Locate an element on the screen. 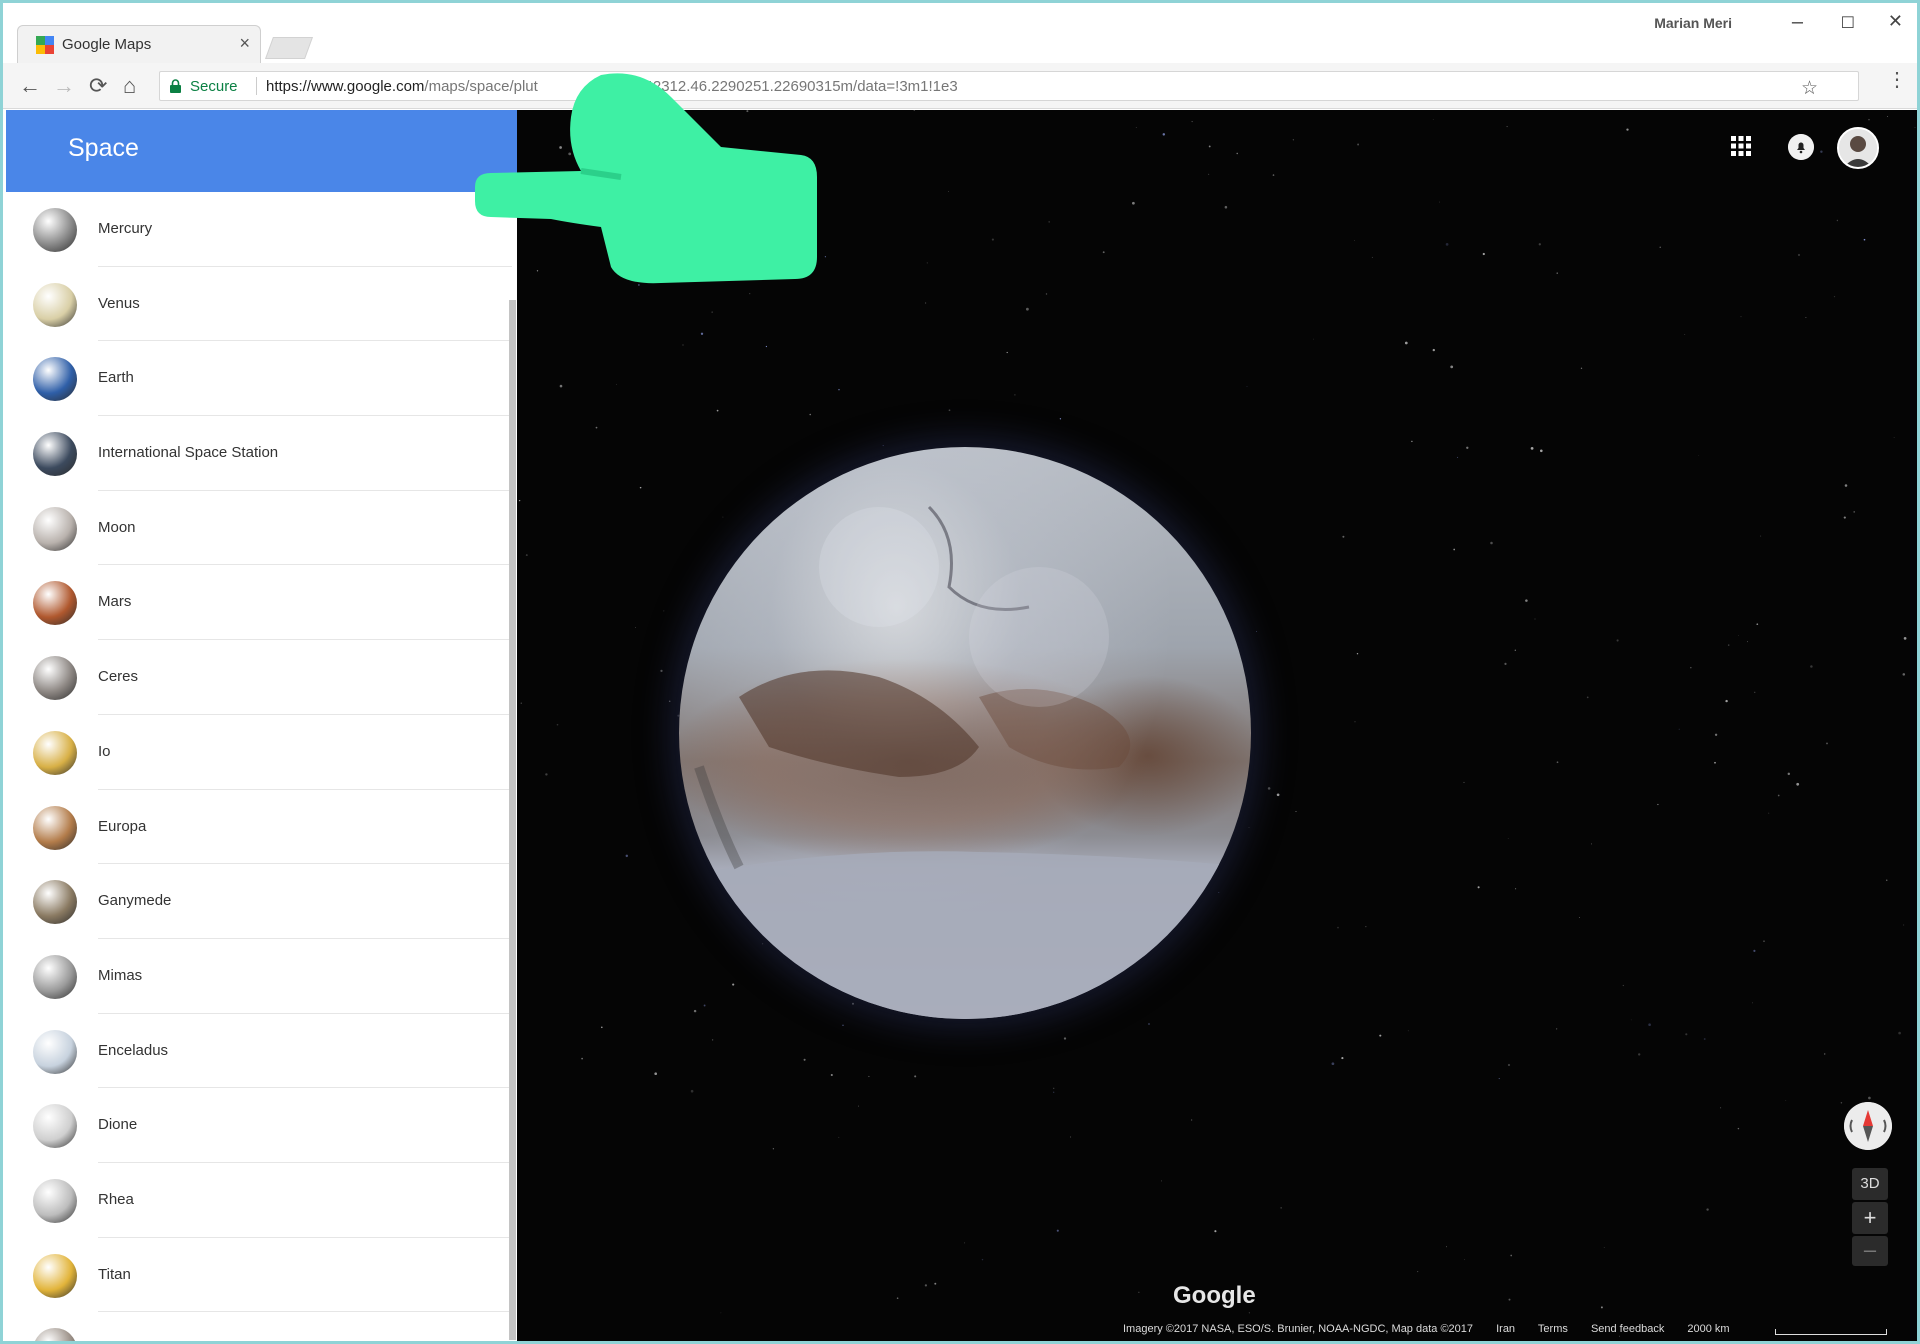 The width and height of the screenshot is (1920, 1344). planet-list-item: Ceres is located at coordinates (259, 677).